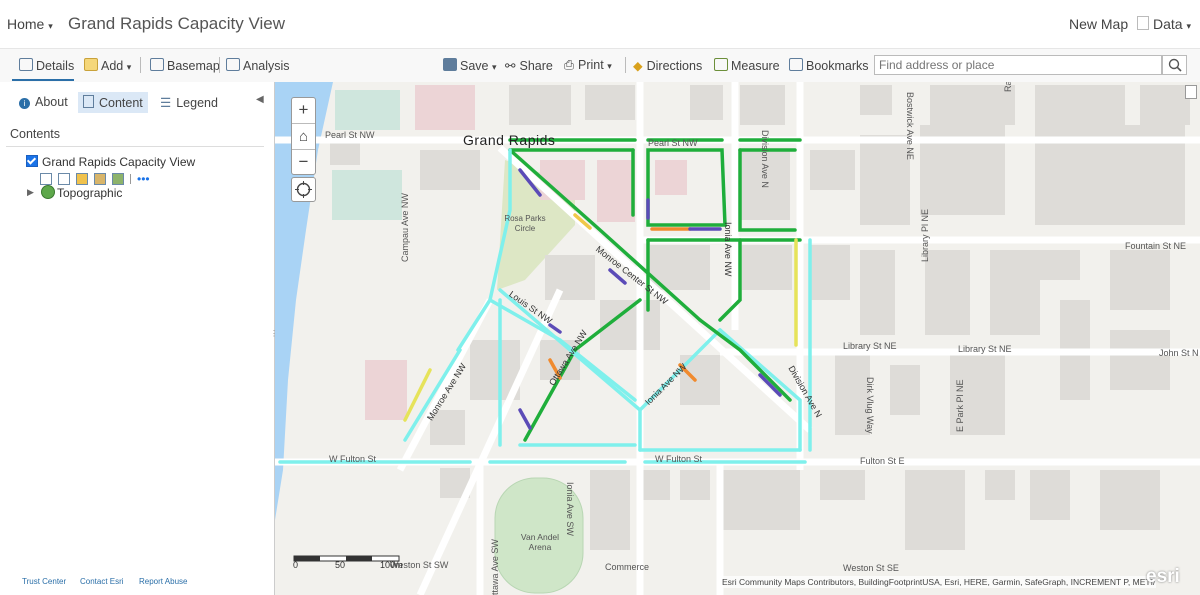  What do you see at coordinates (303, 162) in the screenshot?
I see `zoom-out-button: −` at bounding box center [303, 162].